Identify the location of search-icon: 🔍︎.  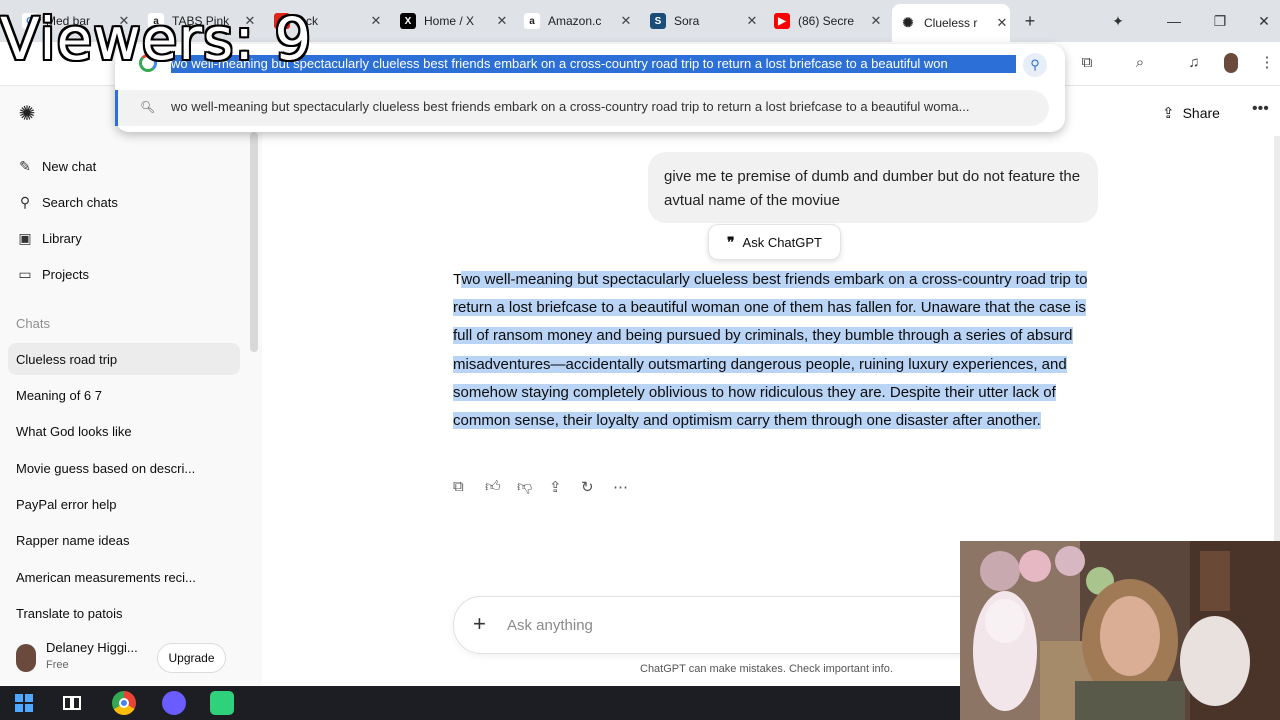
(148, 107).